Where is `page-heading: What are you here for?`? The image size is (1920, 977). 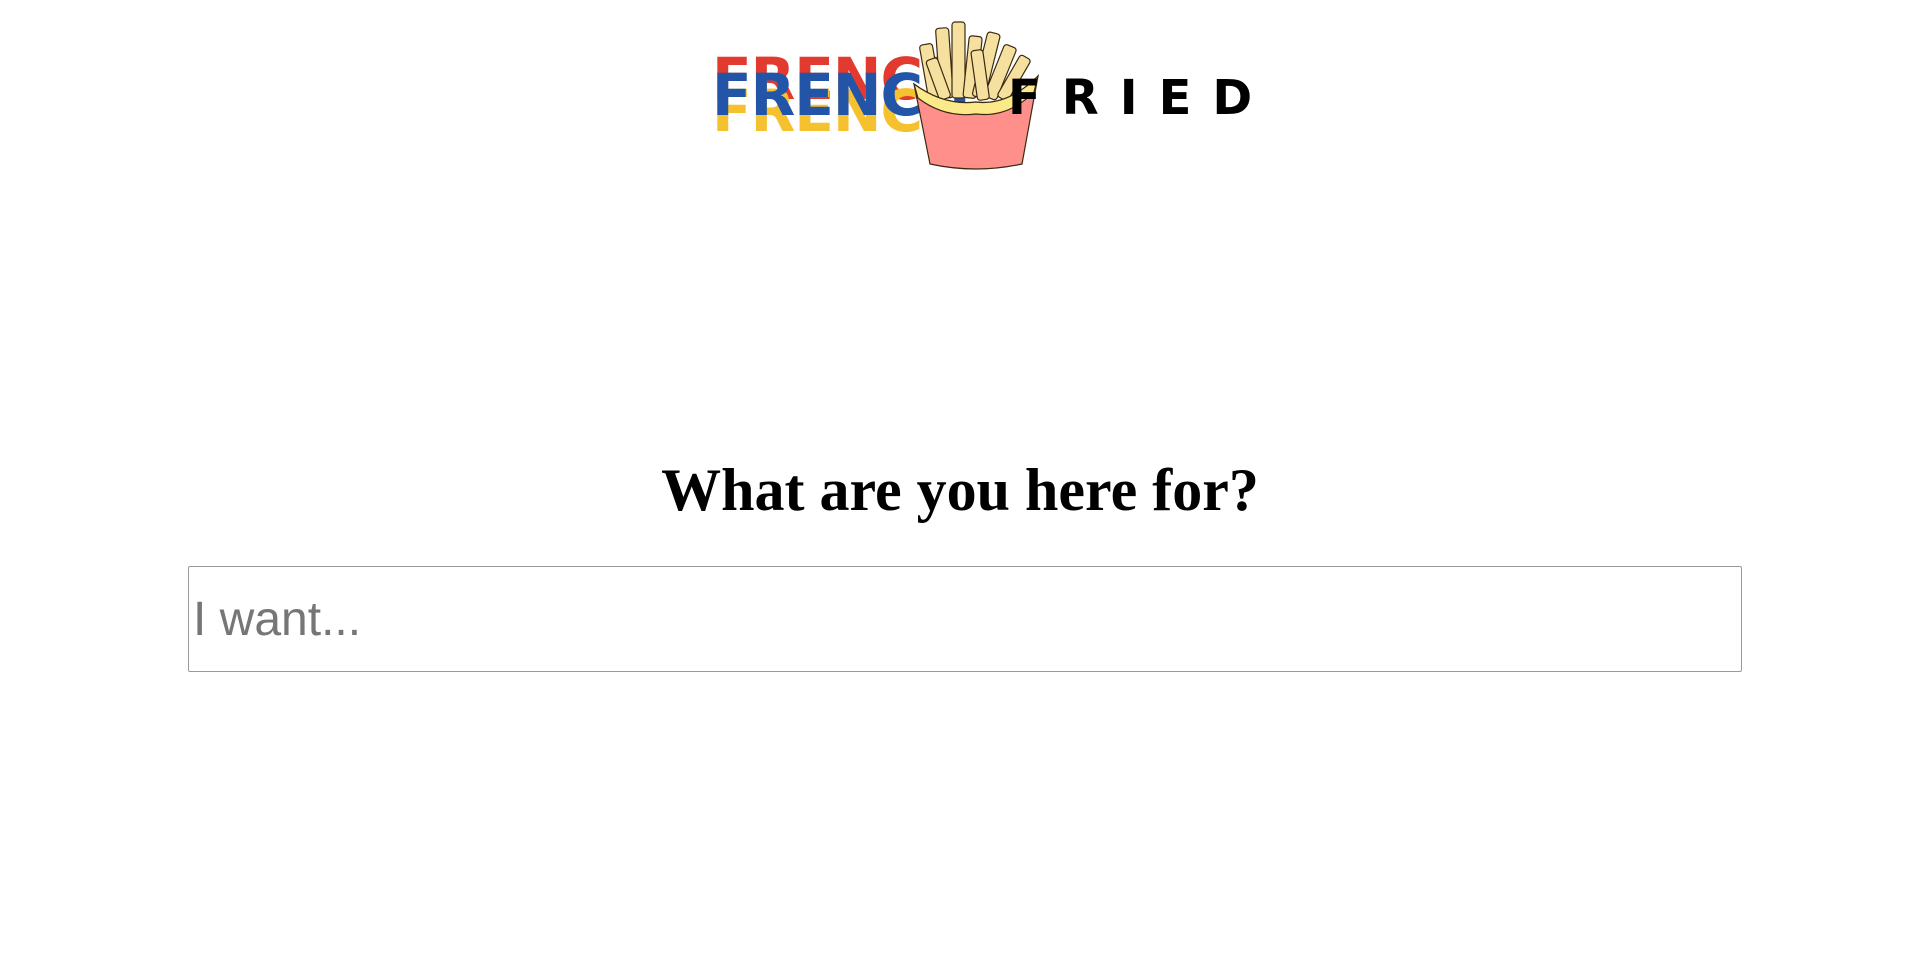
page-heading: What are you here for? is located at coordinates (960, 490).